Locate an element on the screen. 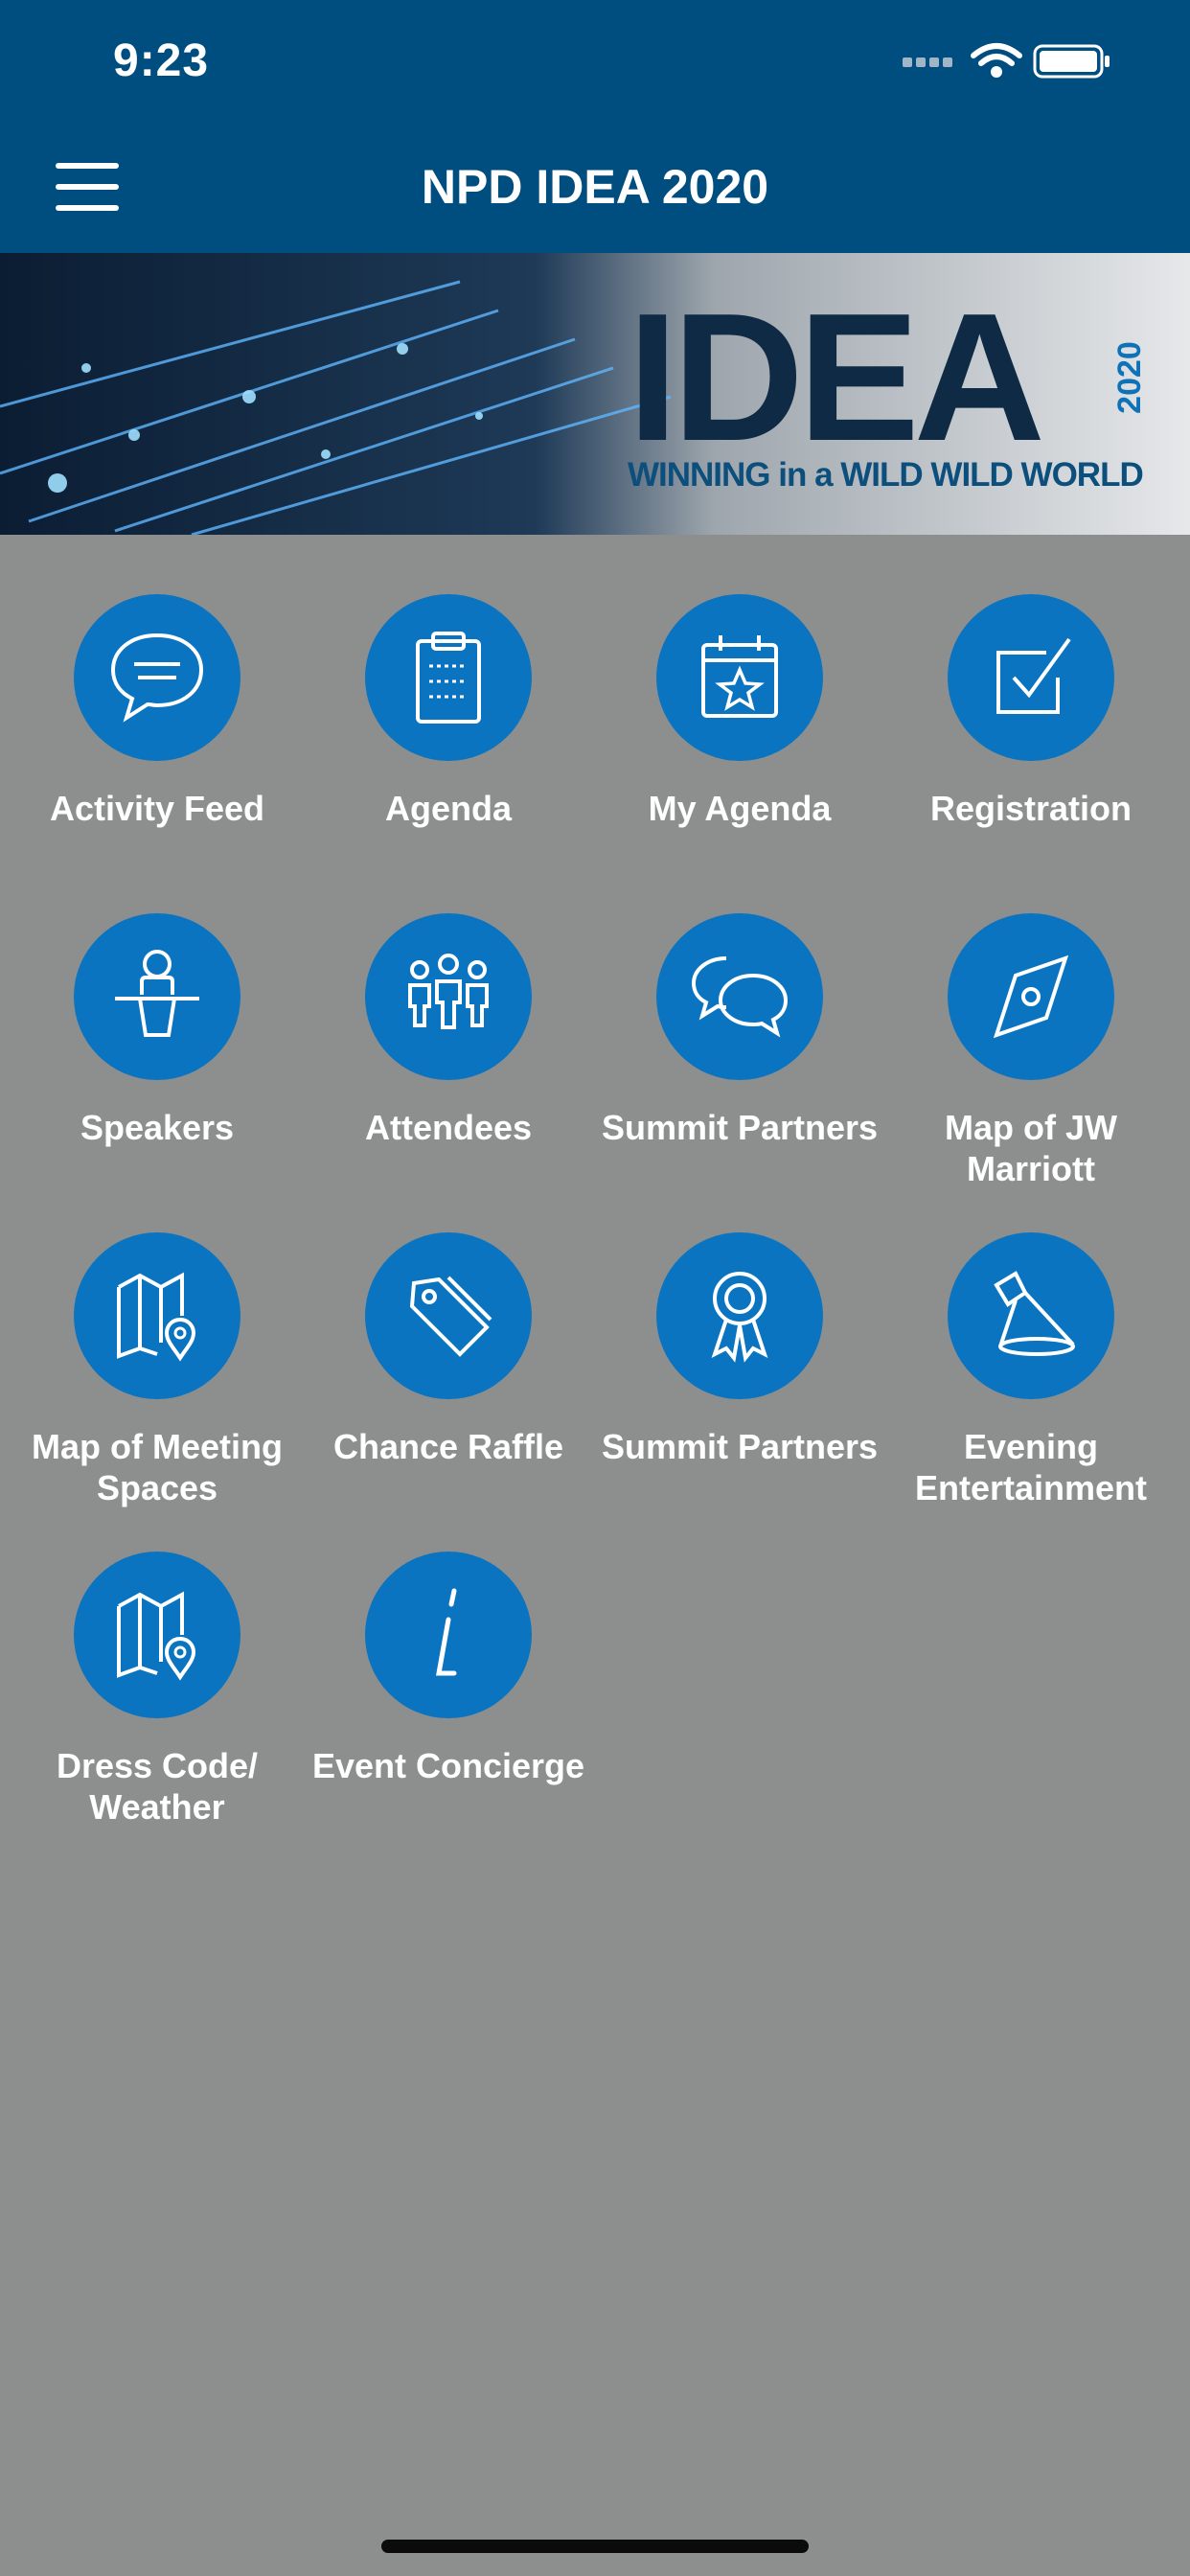 This screenshot has height=2576, width=1190. clipboard-icon is located at coordinates (449, 678).